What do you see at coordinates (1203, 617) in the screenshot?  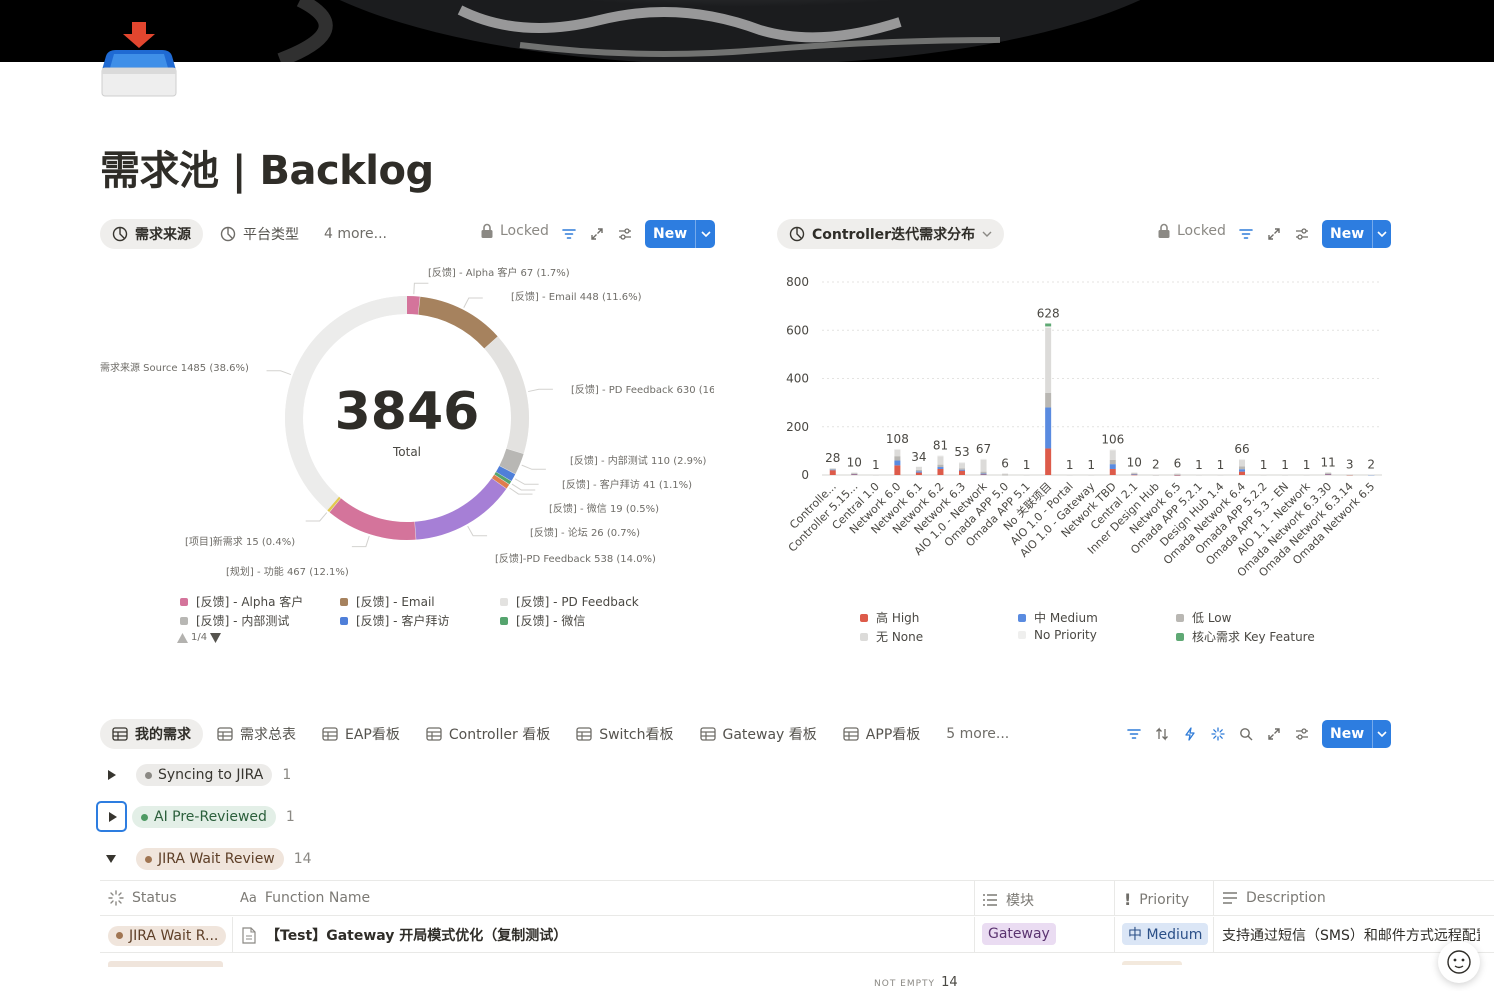 I see `legend-item: 低 Low` at bounding box center [1203, 617].